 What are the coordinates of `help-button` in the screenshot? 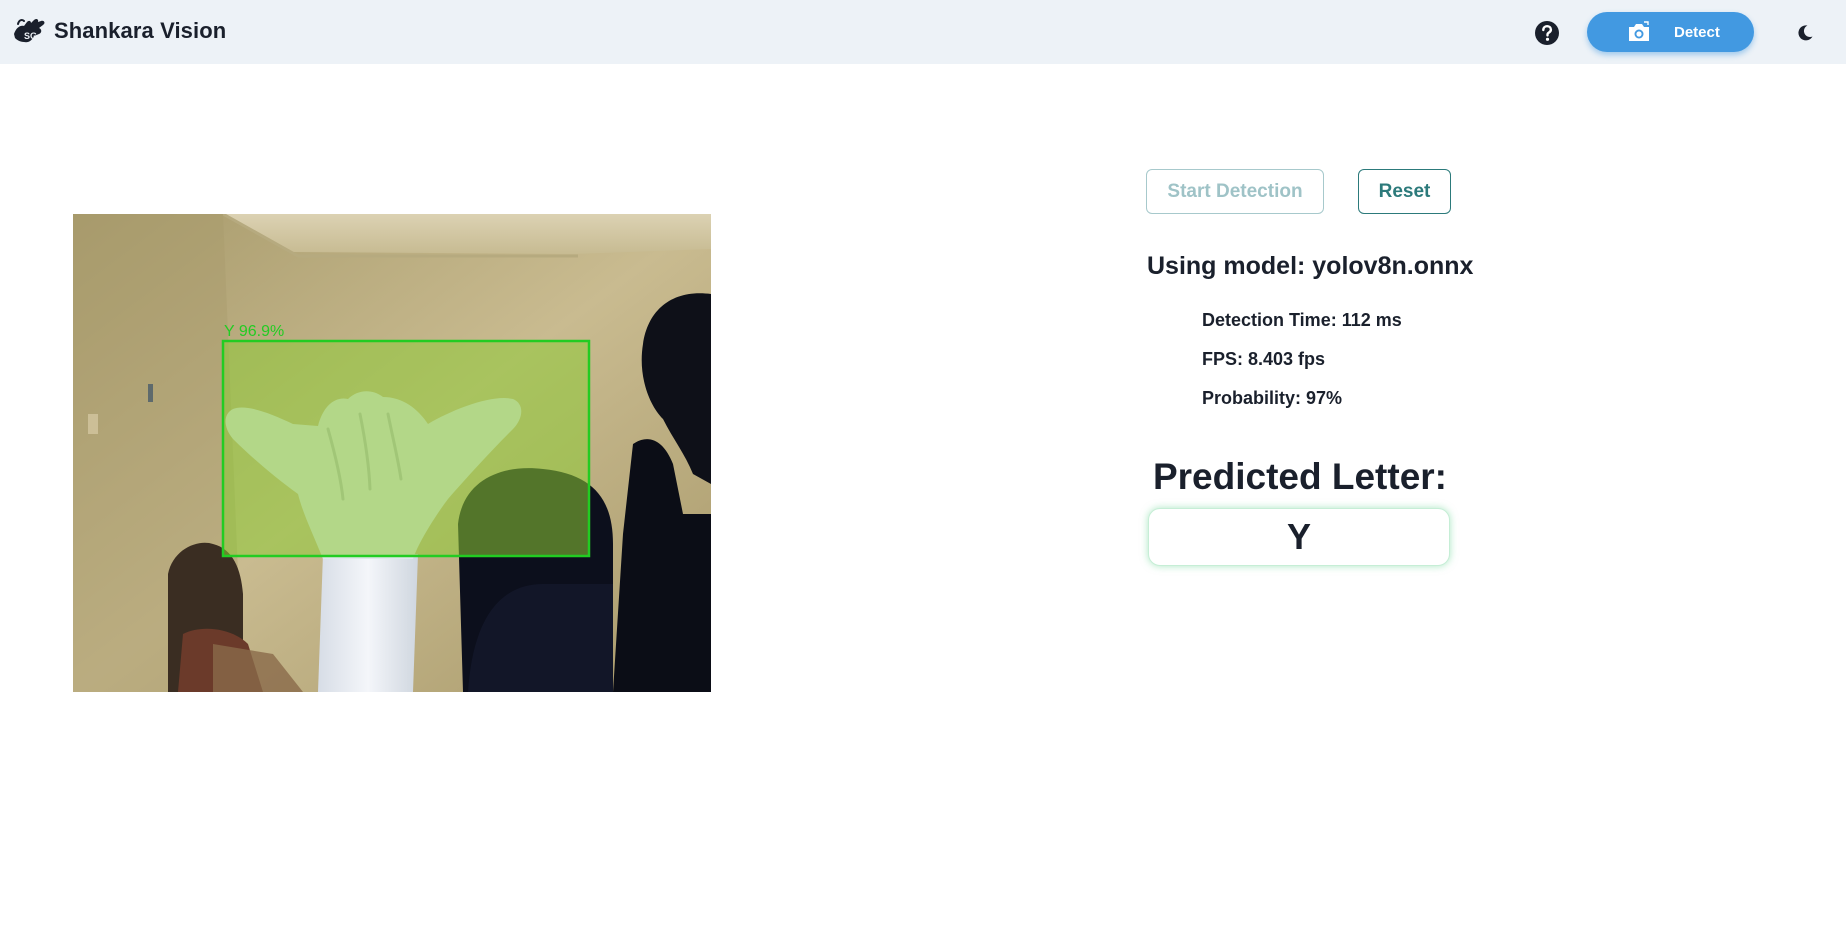 It's located at (1547, 33).